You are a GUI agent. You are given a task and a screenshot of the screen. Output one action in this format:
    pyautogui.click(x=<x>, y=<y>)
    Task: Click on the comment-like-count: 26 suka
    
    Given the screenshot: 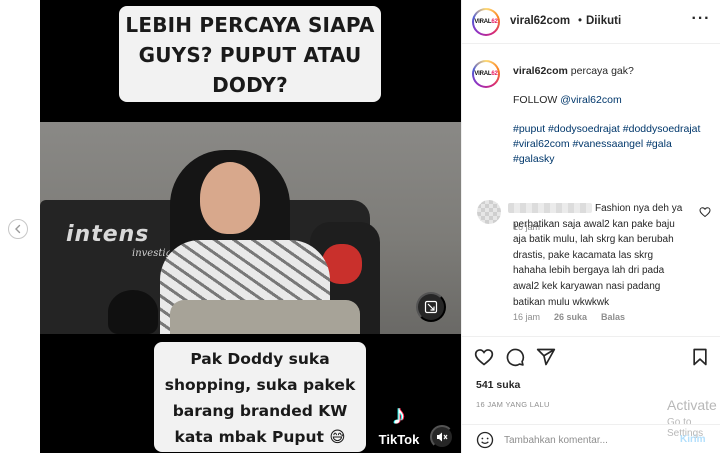 What is the action you would take?
    pyautogui.click(x=570, y=317)
    